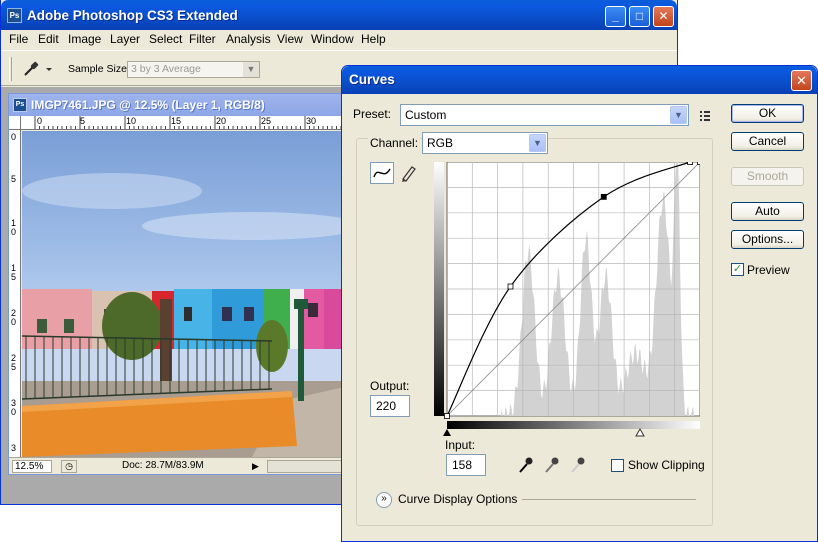  I want to click on white-point-slider-icon, so click(640, 432).